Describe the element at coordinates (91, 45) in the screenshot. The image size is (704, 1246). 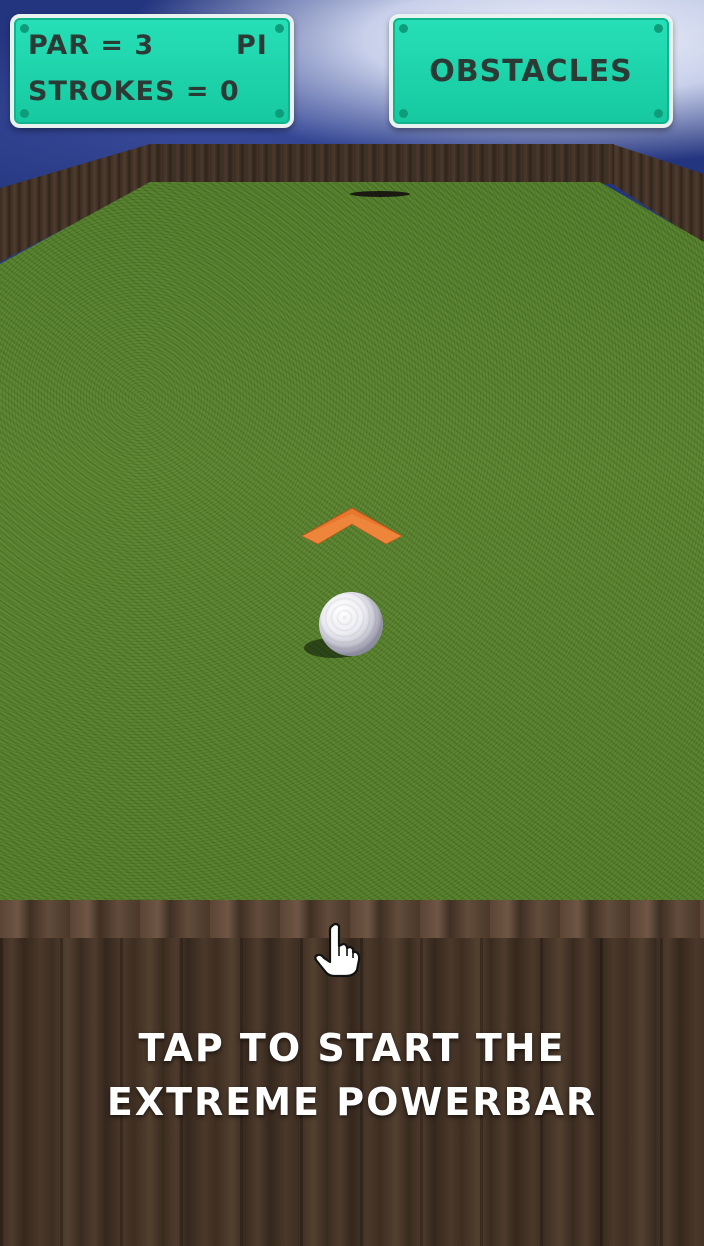
I see `par-label: PAR = 3` at that location.